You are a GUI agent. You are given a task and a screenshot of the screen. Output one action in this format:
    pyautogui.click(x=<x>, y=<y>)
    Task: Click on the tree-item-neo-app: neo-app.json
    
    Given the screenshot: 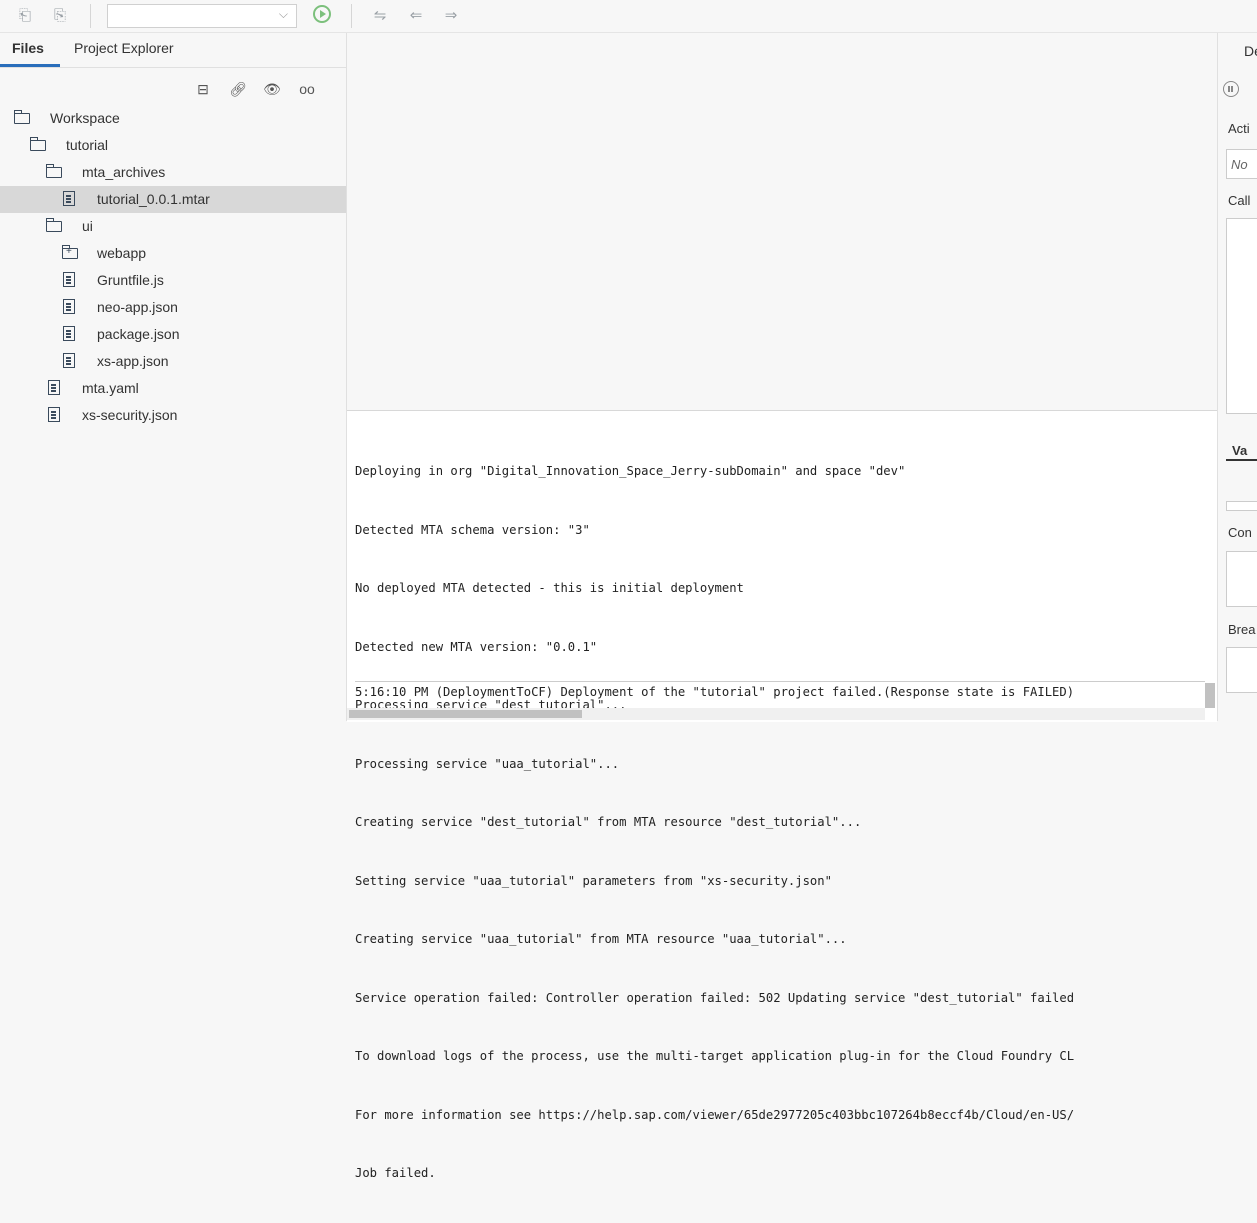 What is the action you would take?
    pyautogui.click(x=173, y=307)
    